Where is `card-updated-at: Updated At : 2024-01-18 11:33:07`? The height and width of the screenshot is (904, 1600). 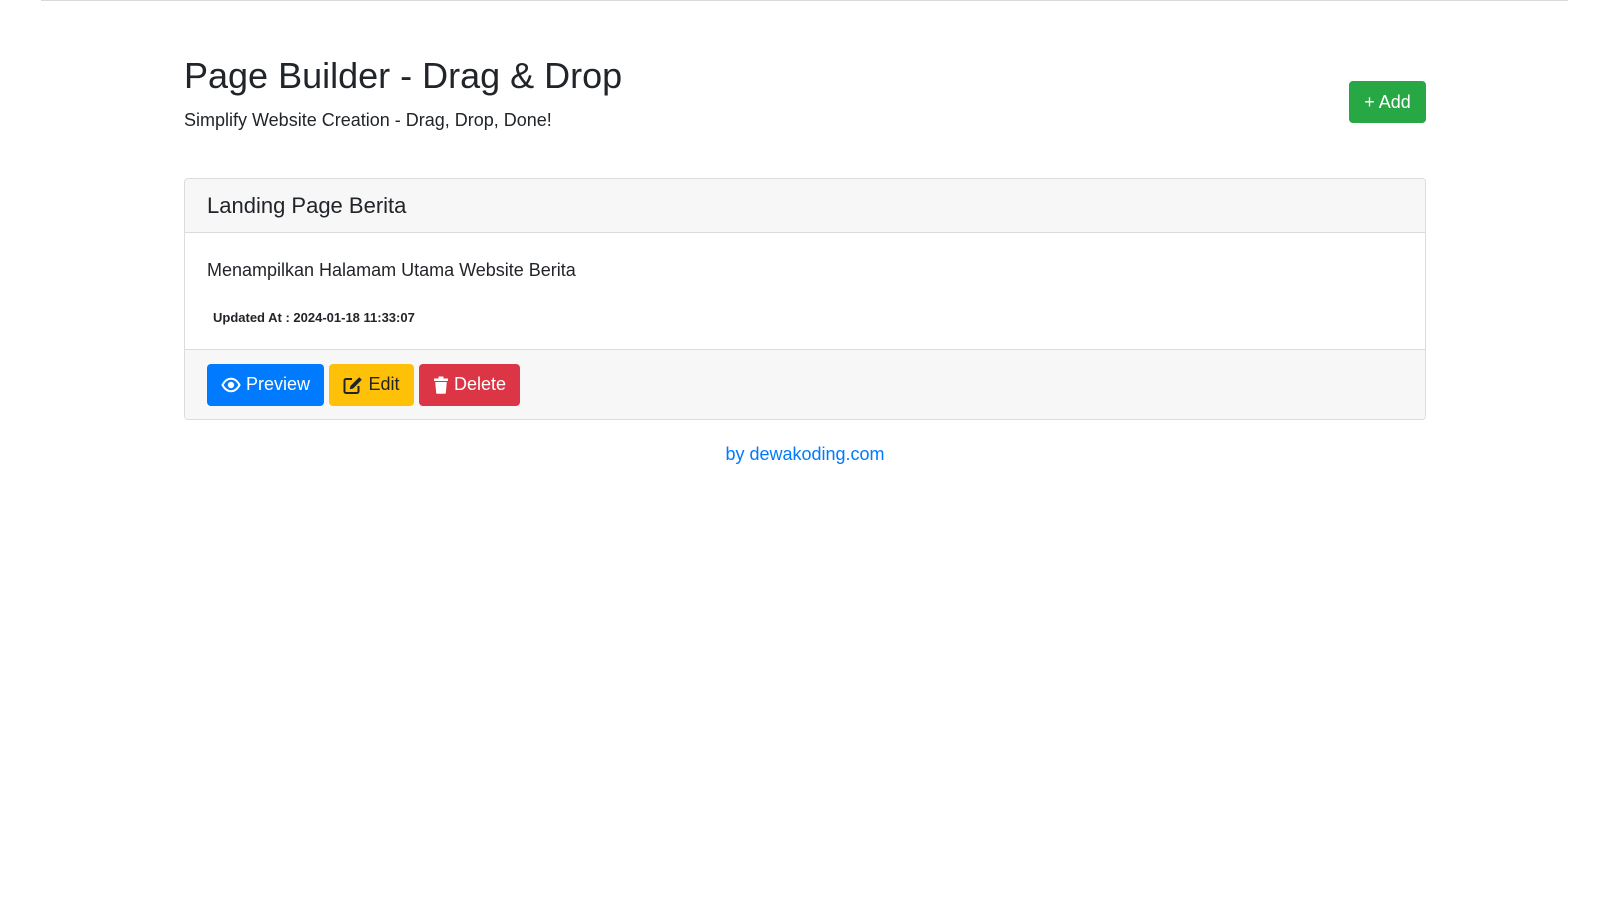 card-updated-at: Updated At : 2024-01-18 11:33:07 is located at coordinates (314, 317).